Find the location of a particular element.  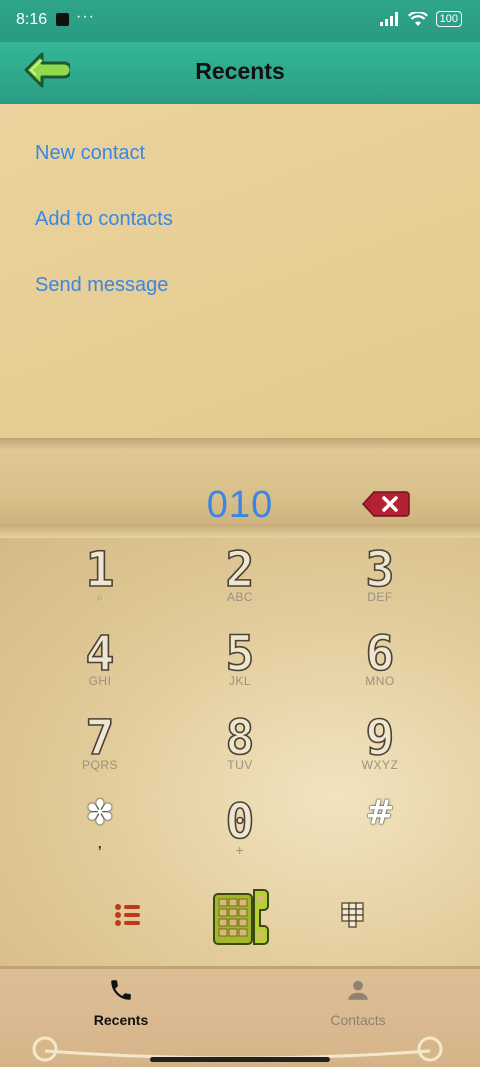

key-4-button: 4 GHI is located at coordinates (100, 662).